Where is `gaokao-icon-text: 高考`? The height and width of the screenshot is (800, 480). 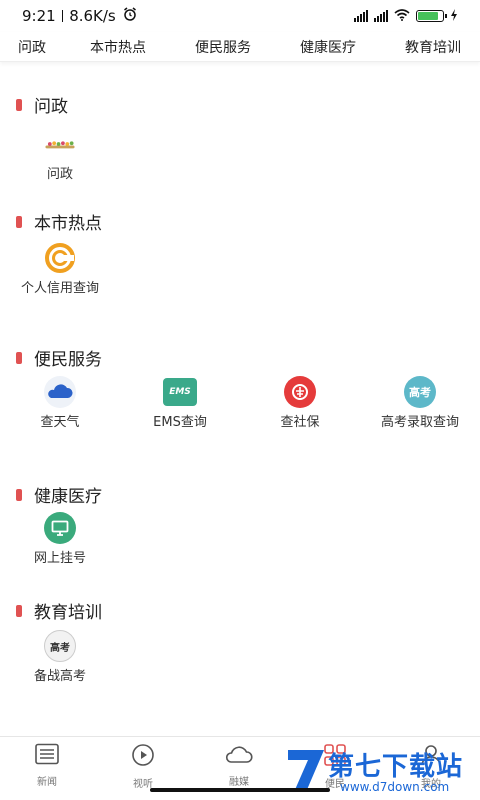
gaokao-icon-text: 高考 is located at coordinates (420, 392).